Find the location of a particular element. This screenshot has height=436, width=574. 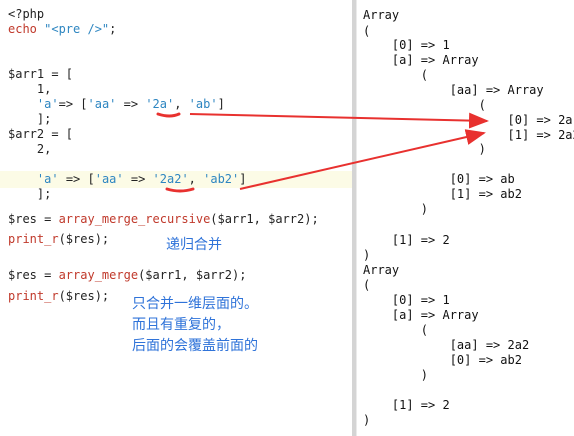

output-line: [0] => ab is located at coordinates (439, 179).